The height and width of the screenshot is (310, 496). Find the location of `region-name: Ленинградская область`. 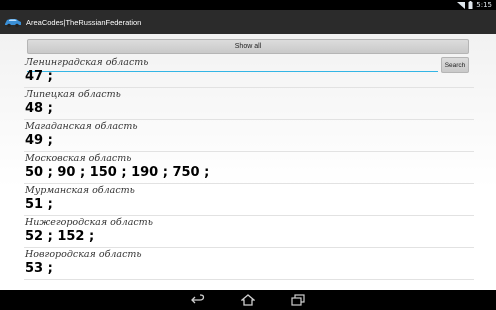

region-name: Ленинградская область is located at coordinates (87, 62).